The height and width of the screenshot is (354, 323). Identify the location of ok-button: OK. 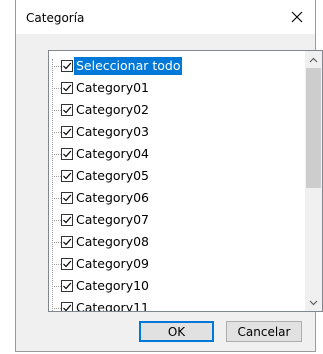
(176, 331).